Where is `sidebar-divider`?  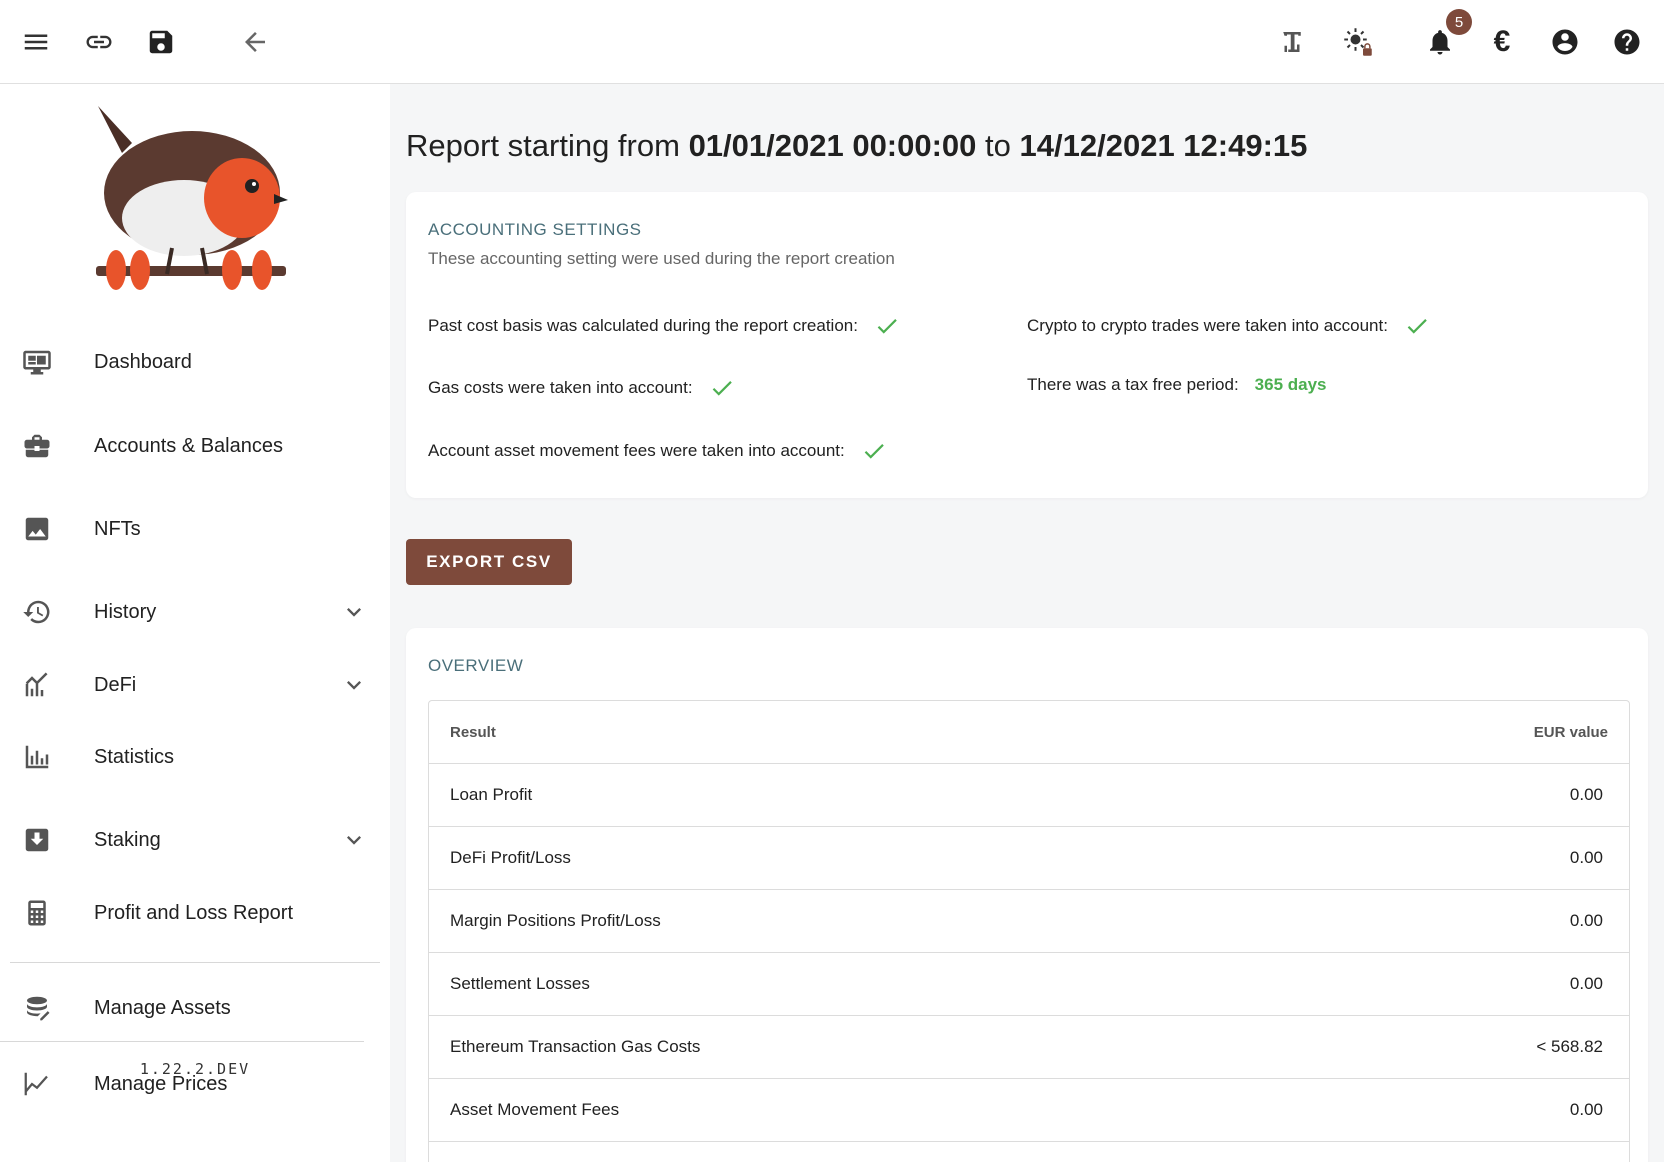 sidebar-divider is located at coordinates (195, 962).